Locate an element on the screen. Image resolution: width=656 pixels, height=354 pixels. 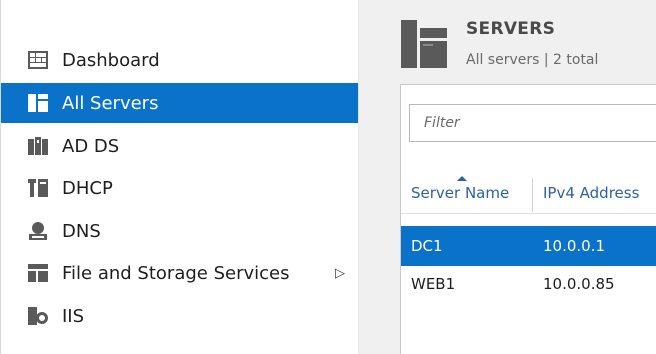
all-servers-icon is located at coordinates (38, 103).